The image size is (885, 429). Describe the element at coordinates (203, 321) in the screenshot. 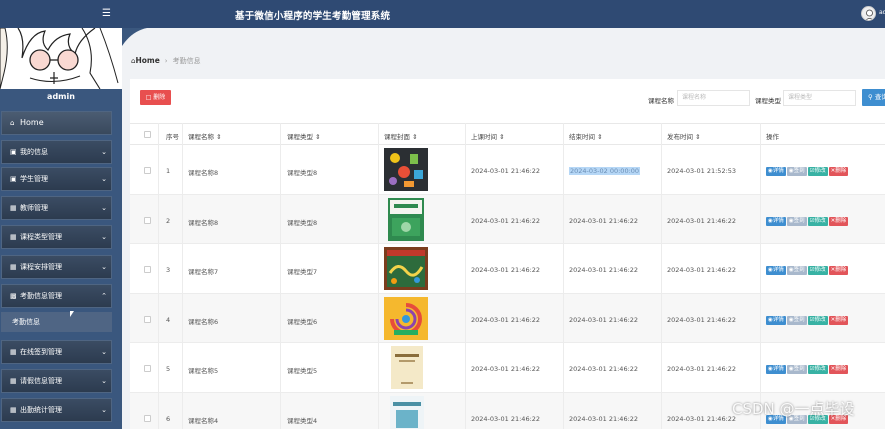

I see `cell-course-name: 课程名称6` at that location.